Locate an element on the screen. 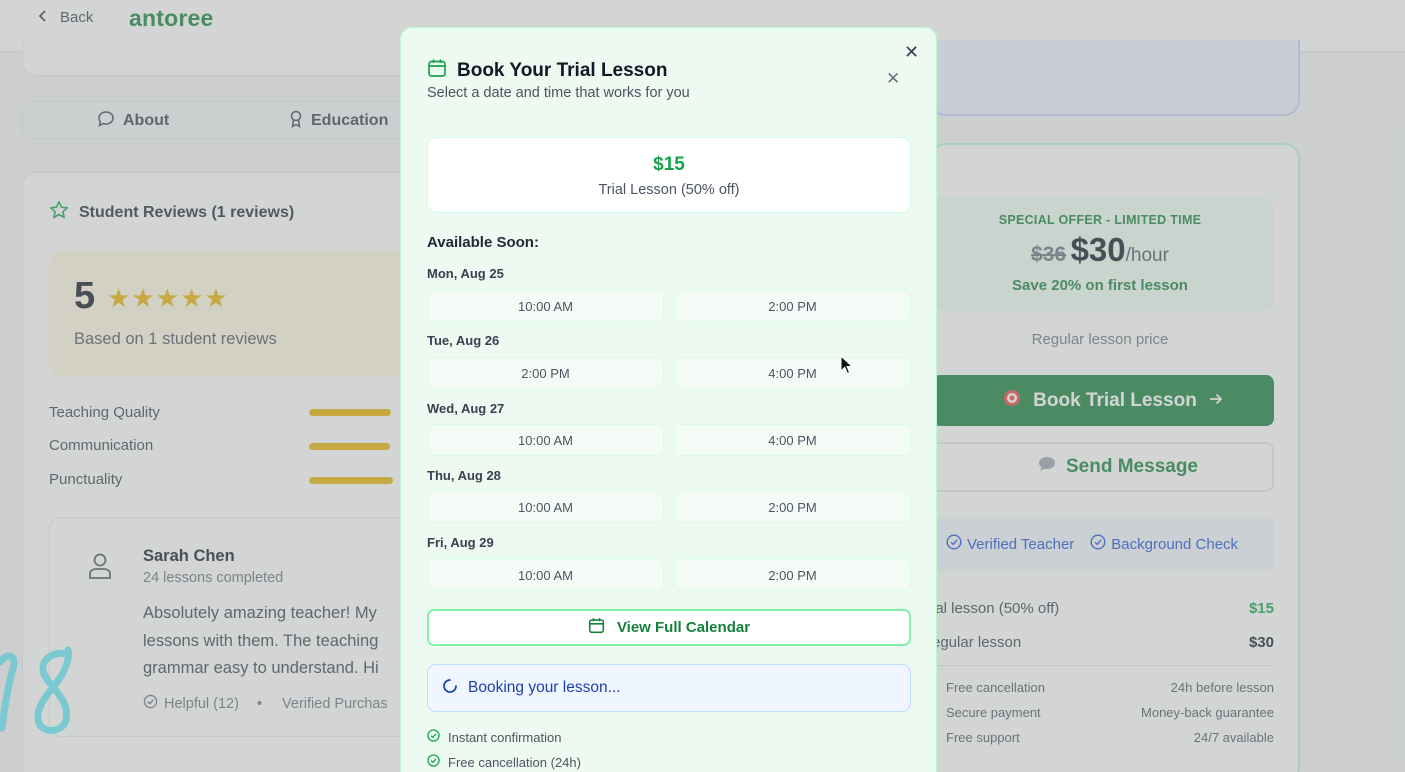 This screenshot has width=1405, height=772. note-item: Instant confirmation is located at coordinates (494, 737).